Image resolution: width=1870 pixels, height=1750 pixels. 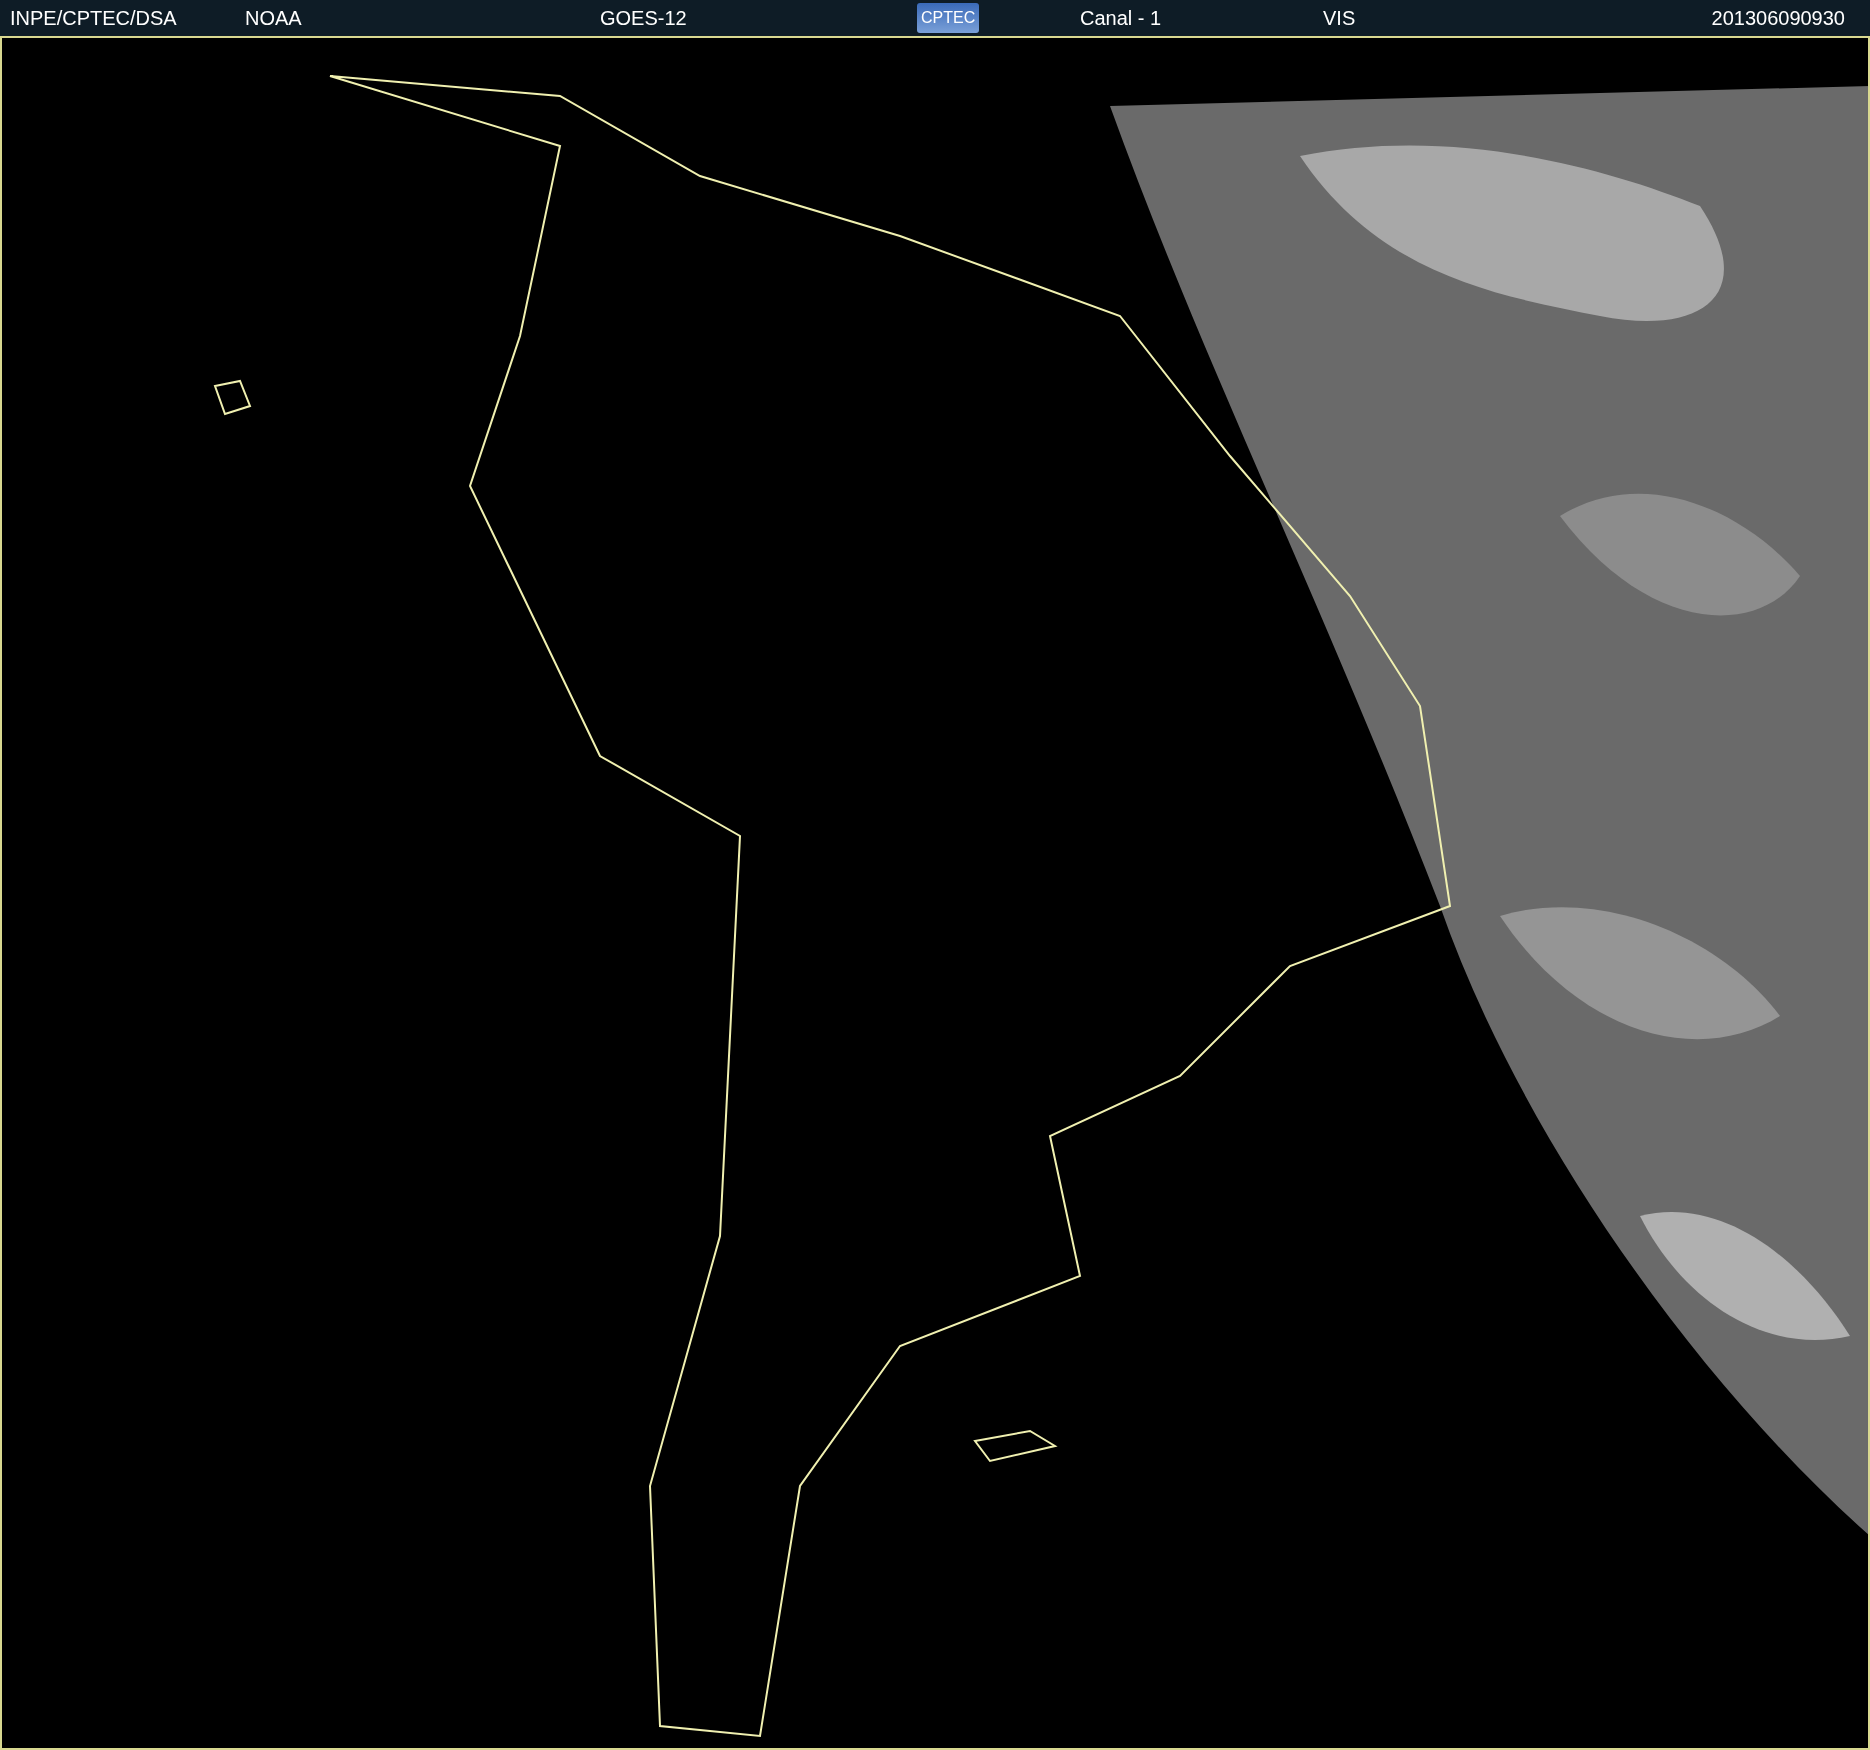 I want to click on channel-label: Canal - 1, so click(x=1121, y=18).